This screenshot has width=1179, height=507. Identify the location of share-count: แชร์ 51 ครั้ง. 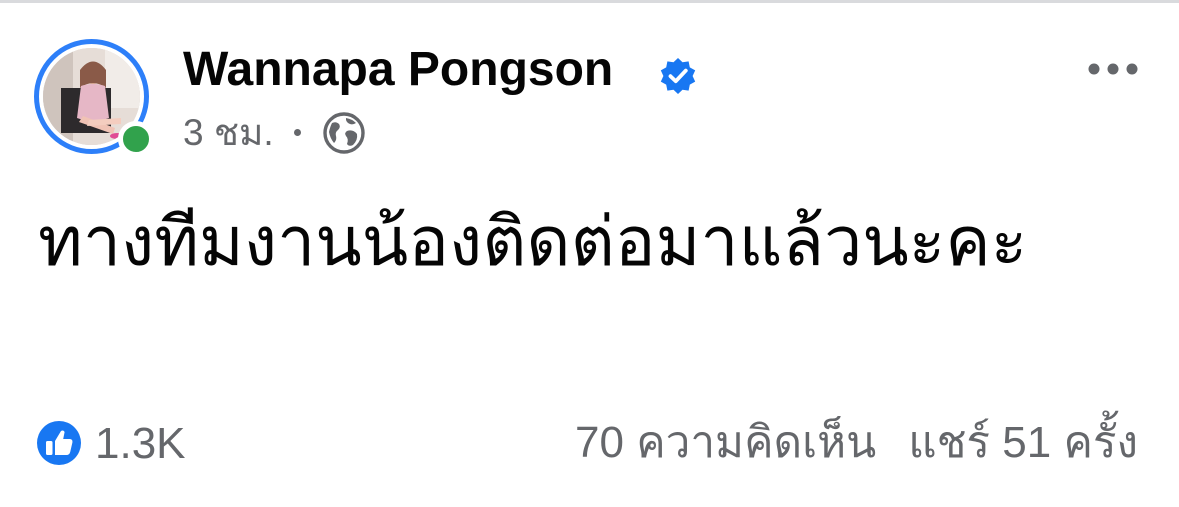
(1023, 442).